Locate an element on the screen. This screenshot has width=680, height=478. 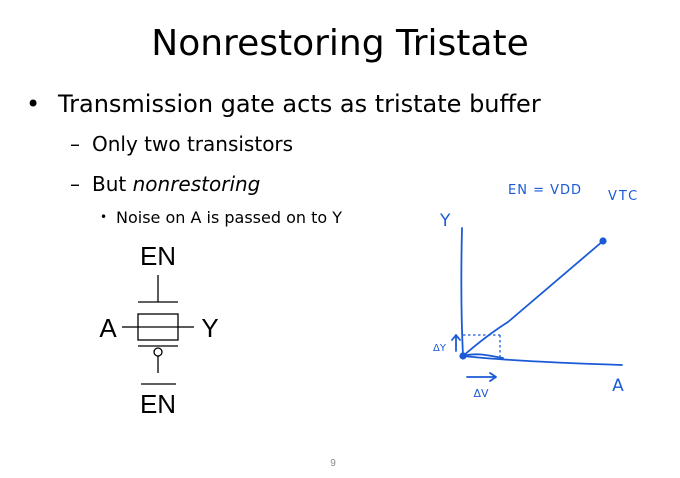
output-label: Y is located at coordinates (209, 328).